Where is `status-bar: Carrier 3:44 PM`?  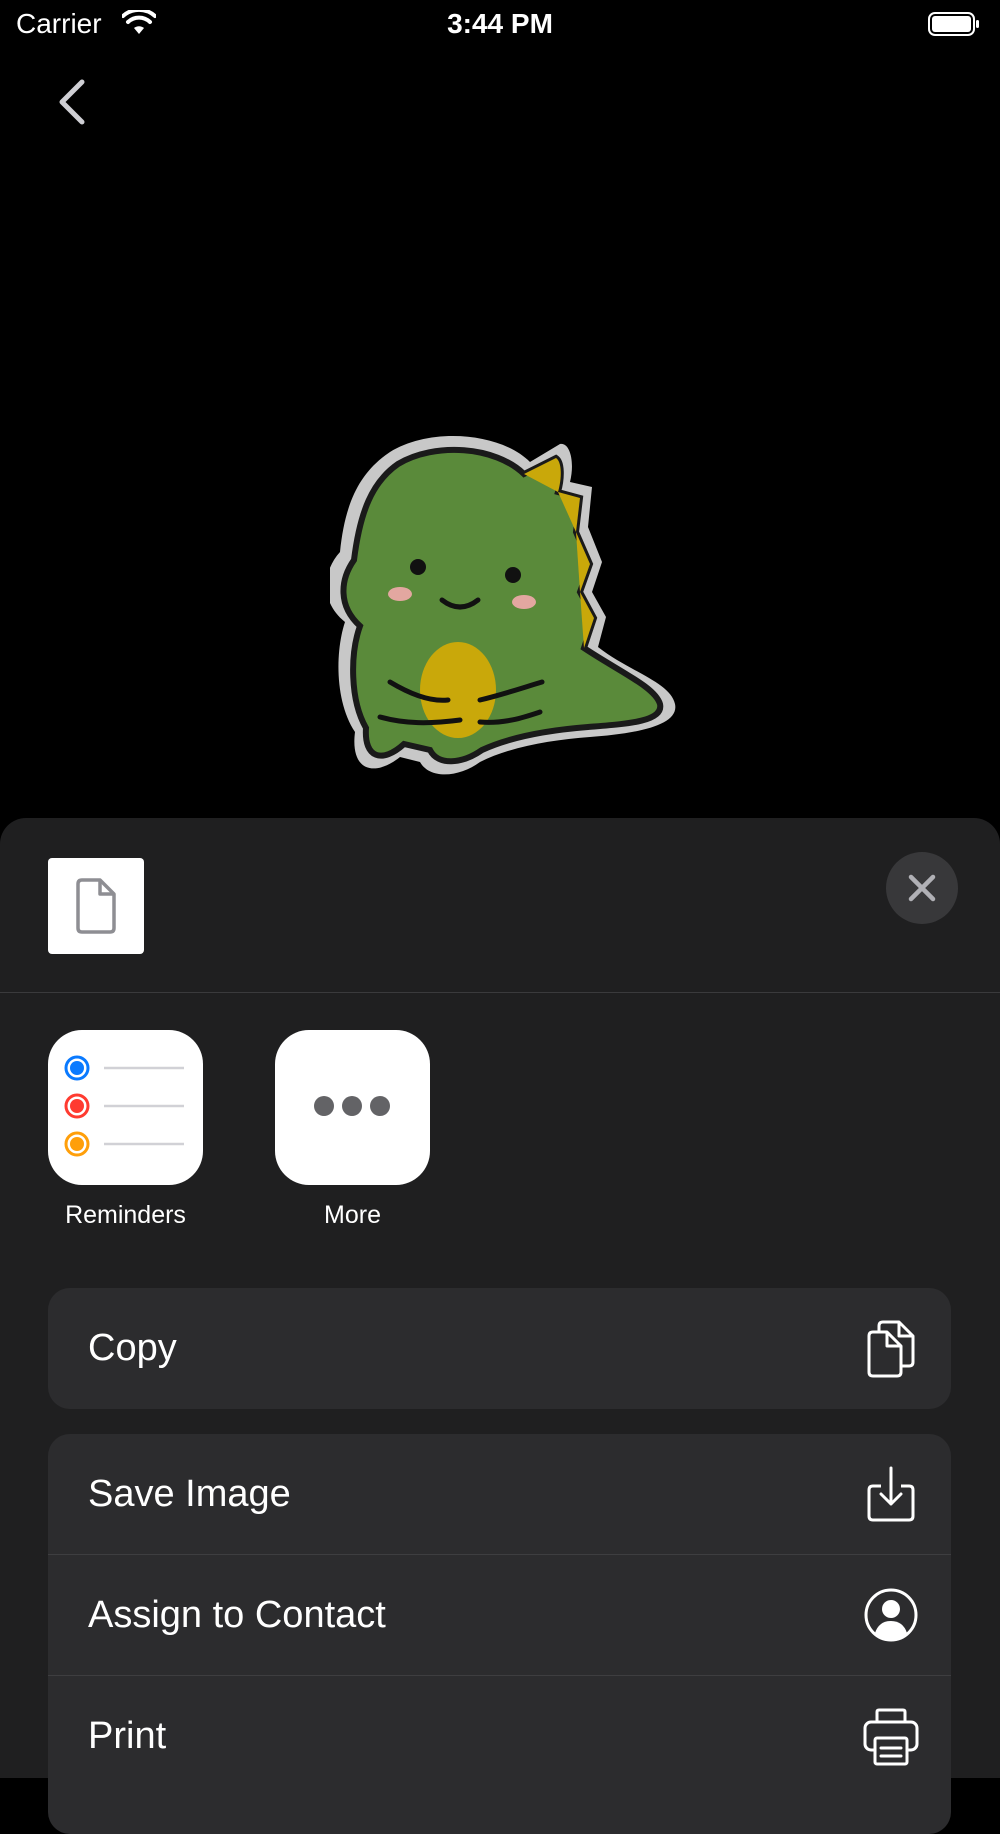
status-bar: Carrier 3:44 PM is located at coordinates (500, 25).